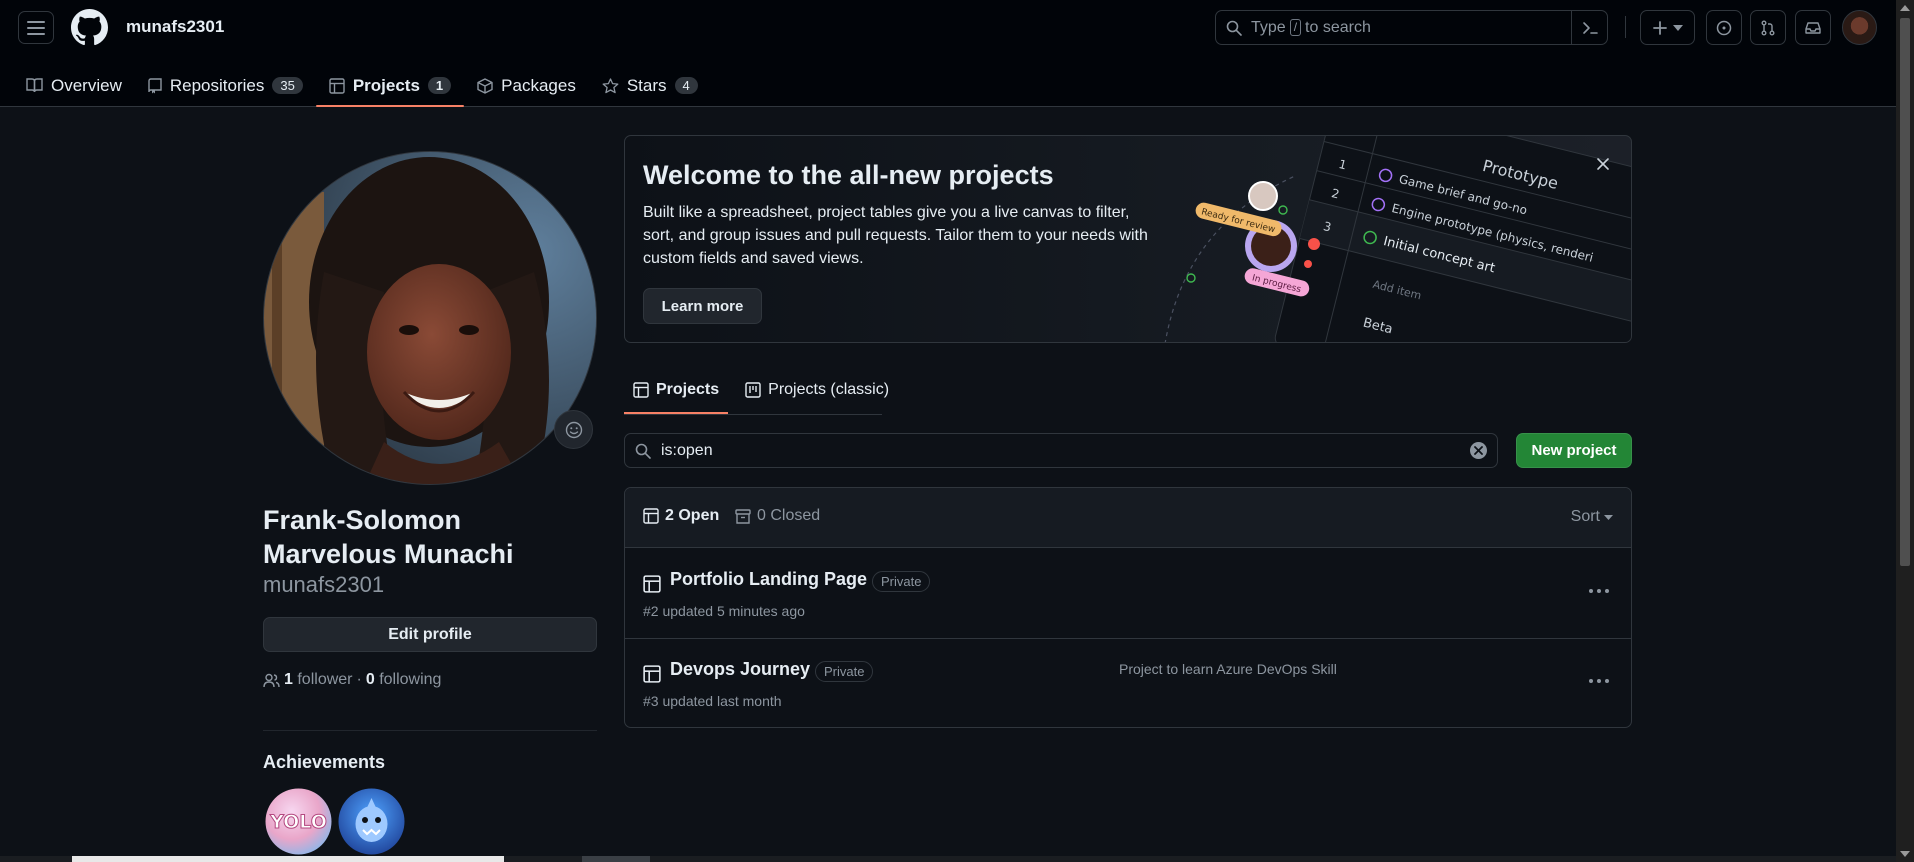 The height and width of the screenshot is (862, 1914). What do you see at coordinates (1585, 516) in the screenshot?
I see `sort-label: Sort` at bounding box center [1585, 516].